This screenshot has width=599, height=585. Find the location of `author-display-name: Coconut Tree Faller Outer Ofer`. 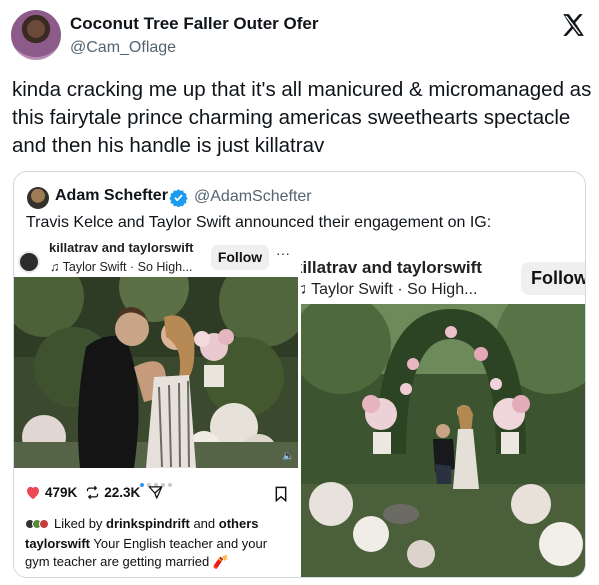

author-display-name: Coconut Tree Faller Outer Ofer is located at coordinates (194, 24).